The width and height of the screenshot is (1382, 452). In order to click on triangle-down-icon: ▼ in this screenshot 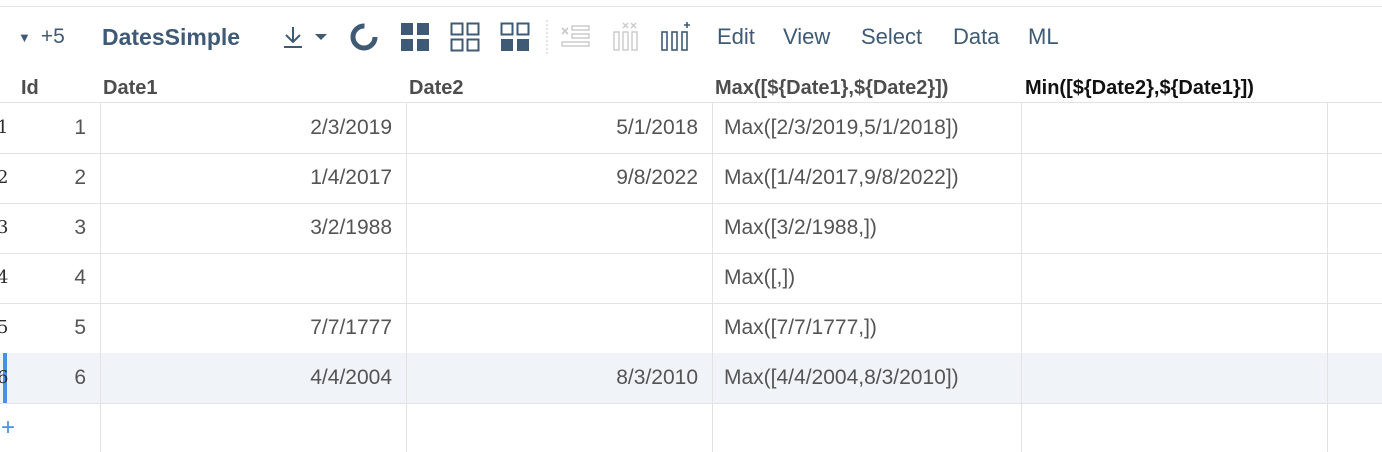, I will do `click(24, 37)`.